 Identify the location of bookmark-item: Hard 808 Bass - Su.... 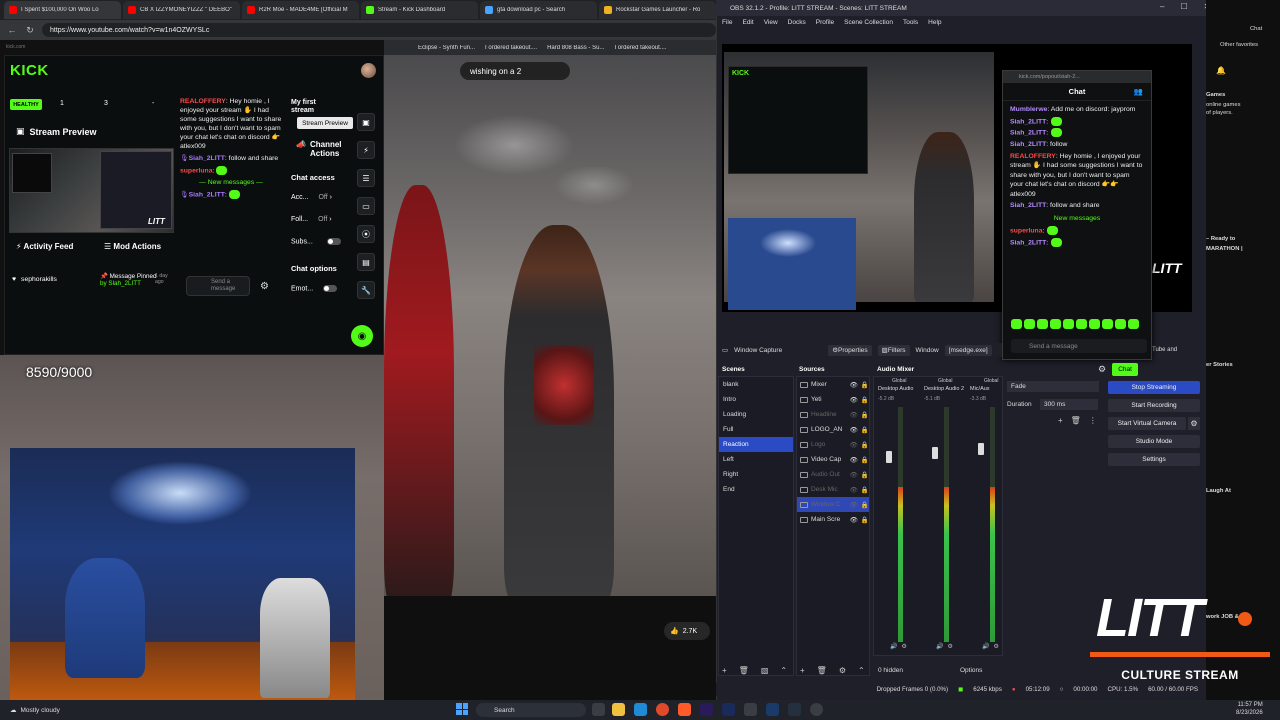
(575, 48).